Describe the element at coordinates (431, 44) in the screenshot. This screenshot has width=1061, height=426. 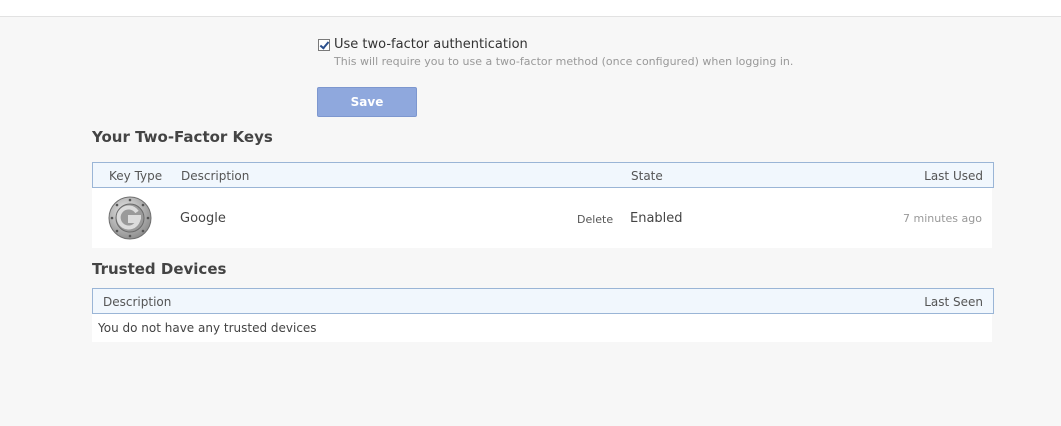
I see `two-factor-label: Use two-factor authentication` at that location.